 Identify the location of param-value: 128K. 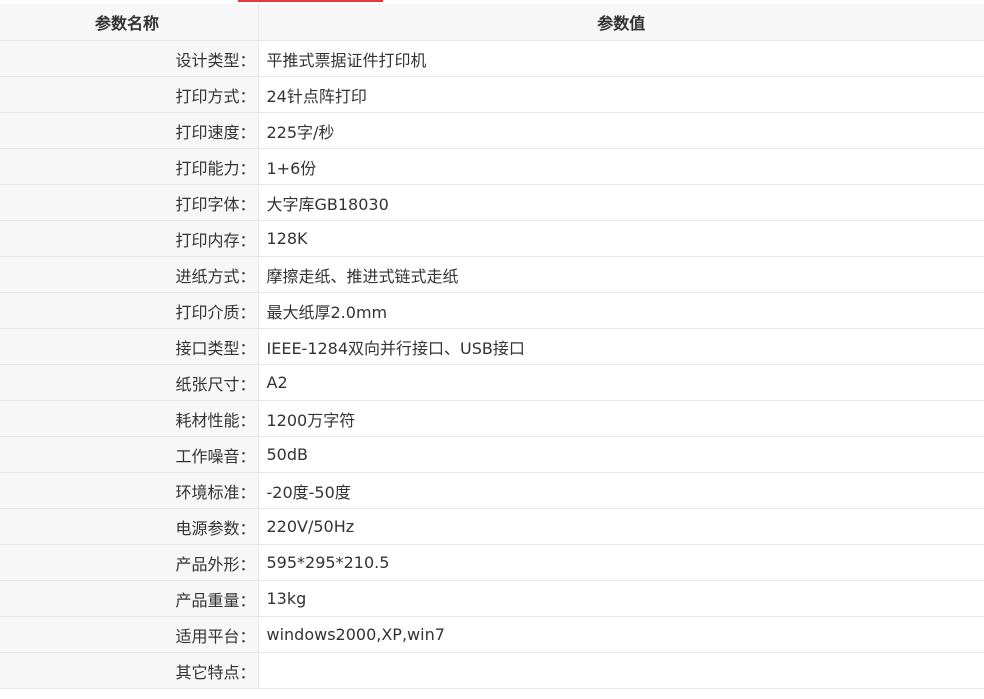
(621, 238).